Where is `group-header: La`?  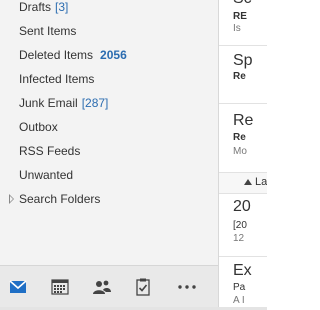 group-header: La is located at coordinates (243, 183).